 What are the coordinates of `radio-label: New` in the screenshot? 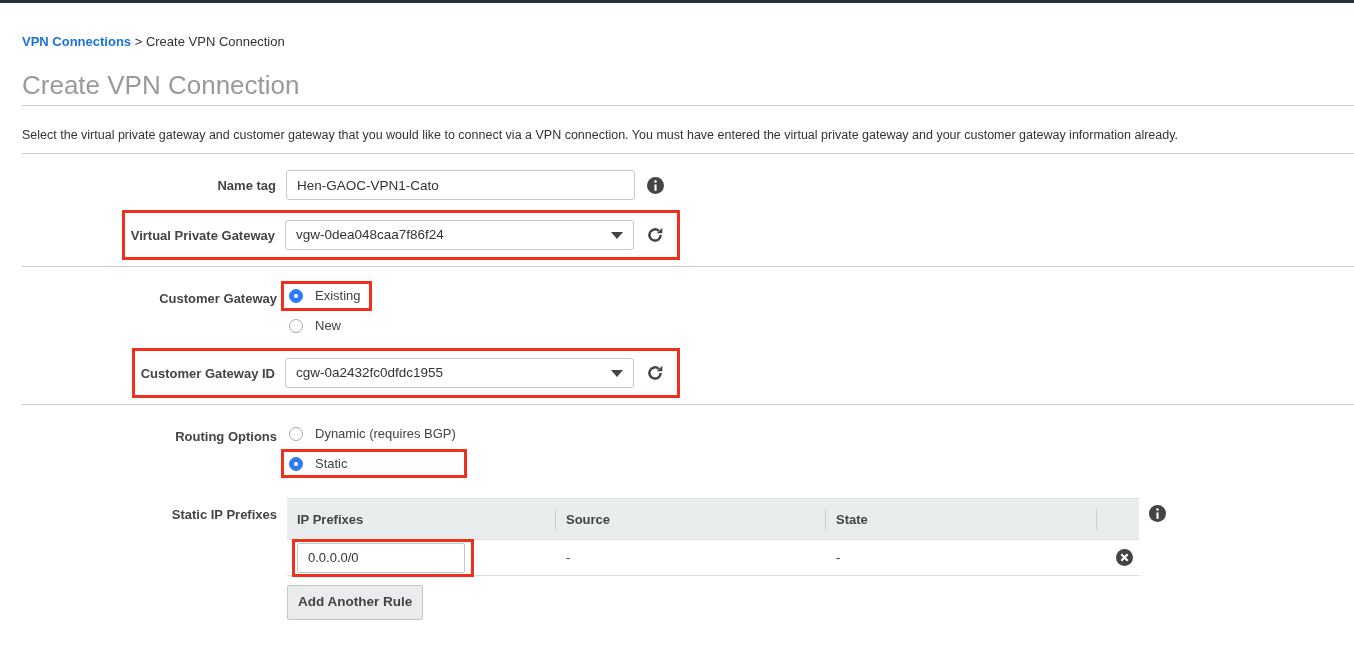 It's located at (328, 325).